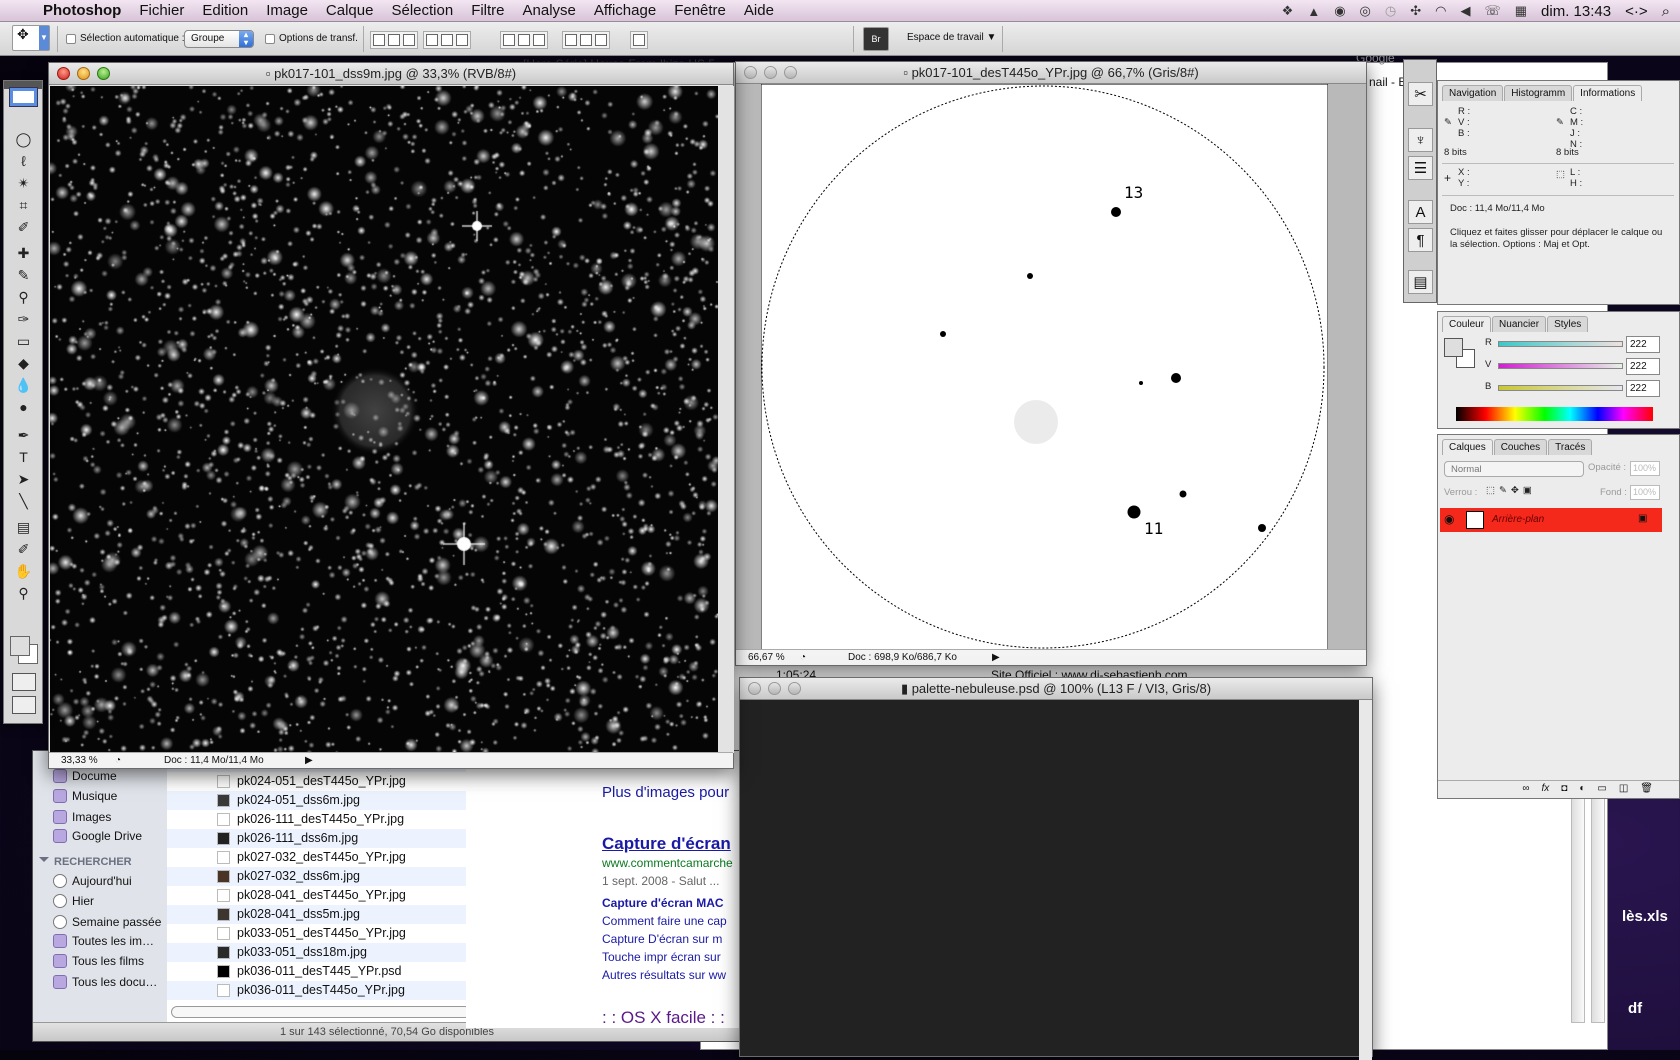 The image size is (1680, 1060). What do you see at coordinates (1554, 414) in the screenshot?
I see `color-ramp` at bounding box center [1554, 414].